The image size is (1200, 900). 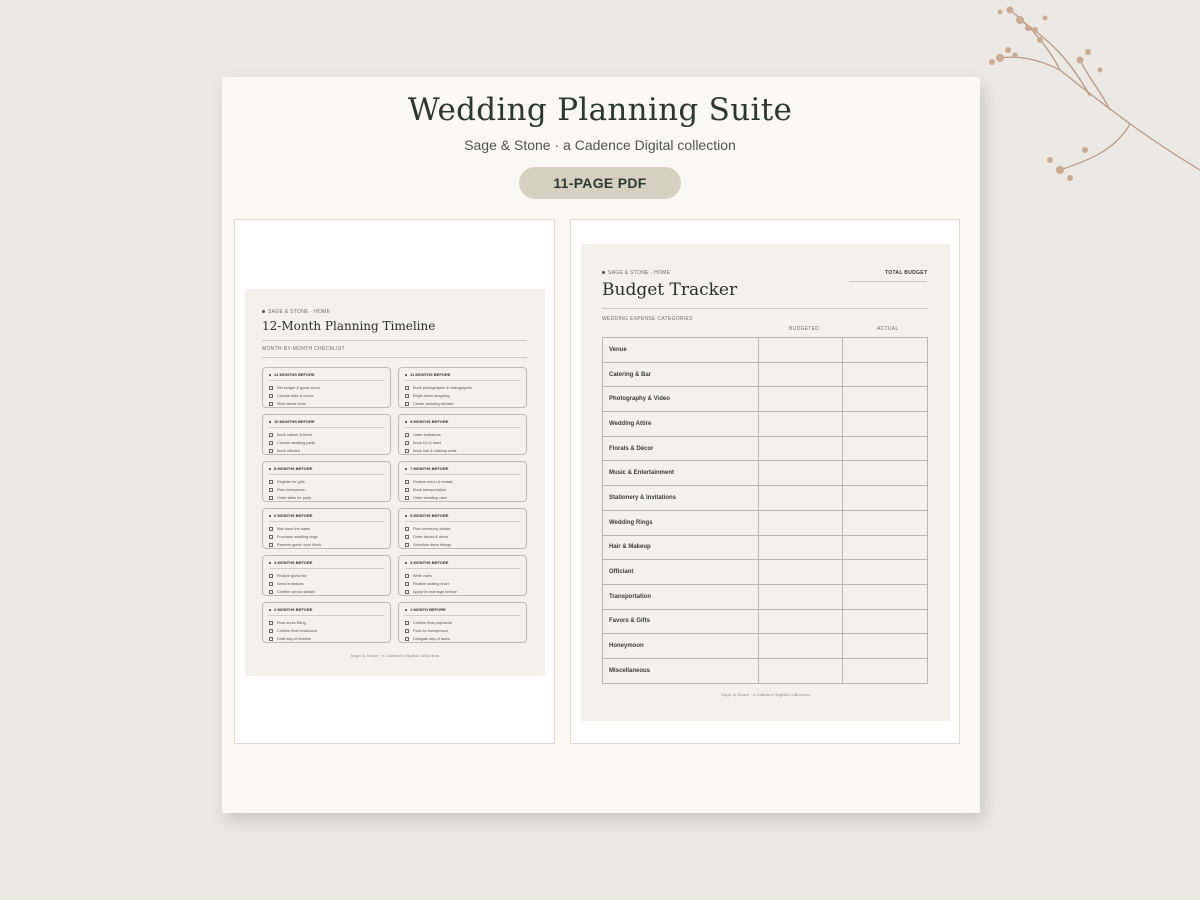 I want to click on month-label-text: 3 MONTHS BEFORE, so click(x=429, y=562).